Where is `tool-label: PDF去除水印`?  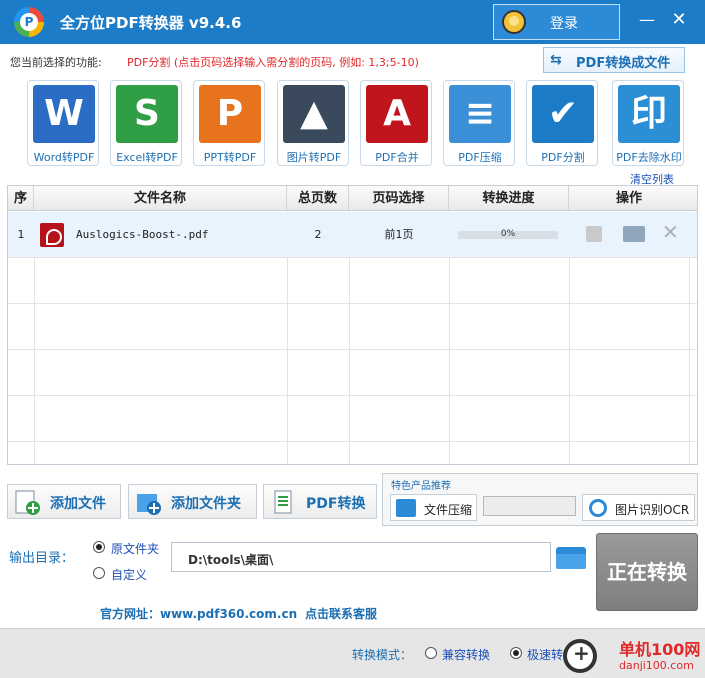
tool-label: PDF去除水印 is located at coordinates (649, 157).